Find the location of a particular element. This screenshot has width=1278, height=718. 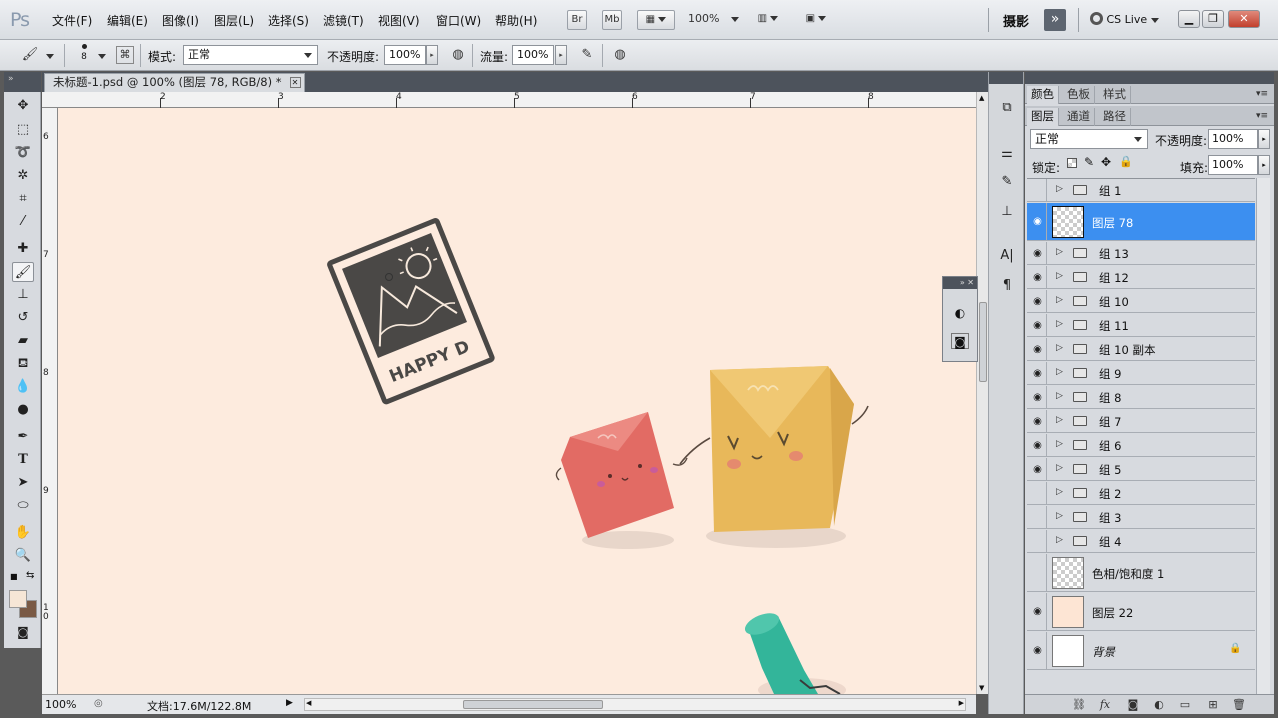

dock-header is located at coordinates (1006, 78).